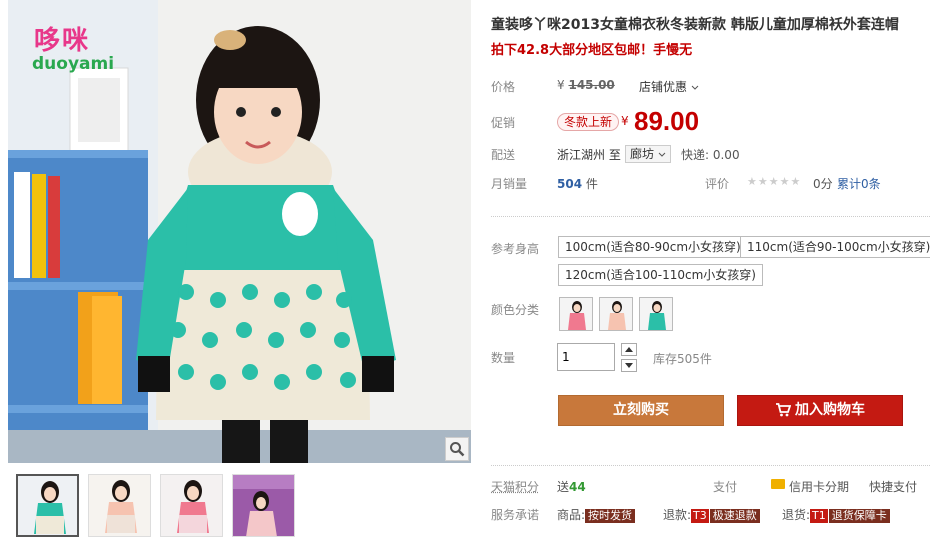  What do you see at coordinates (62, 41) in the screenshot?
I see `logo-cn-text: 哆咪` at bounding box center [62, 41].